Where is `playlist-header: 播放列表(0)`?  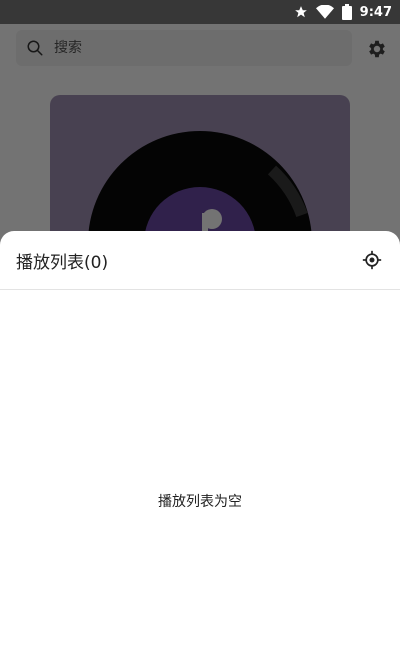
playlist-header: 播放列表(0) is located at coordinates (200, 260).